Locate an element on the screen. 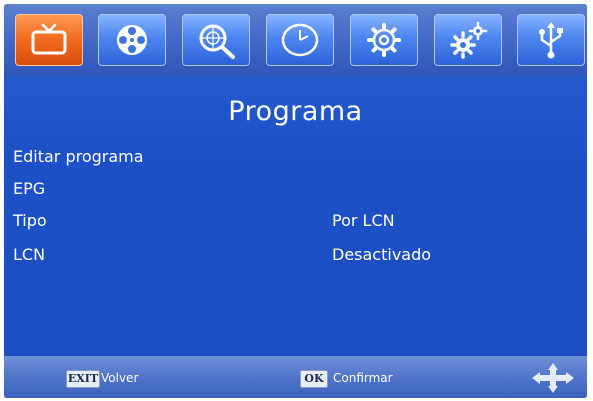 Image resolution: width=593 pixels, height=401 pixels. tab-channel-search is located at coordinates (216, 40).